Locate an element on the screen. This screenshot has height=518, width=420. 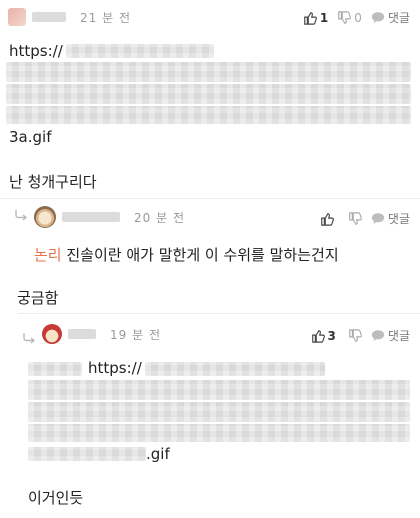
mention-tag: 논리 is located at coordinates (48, 255).